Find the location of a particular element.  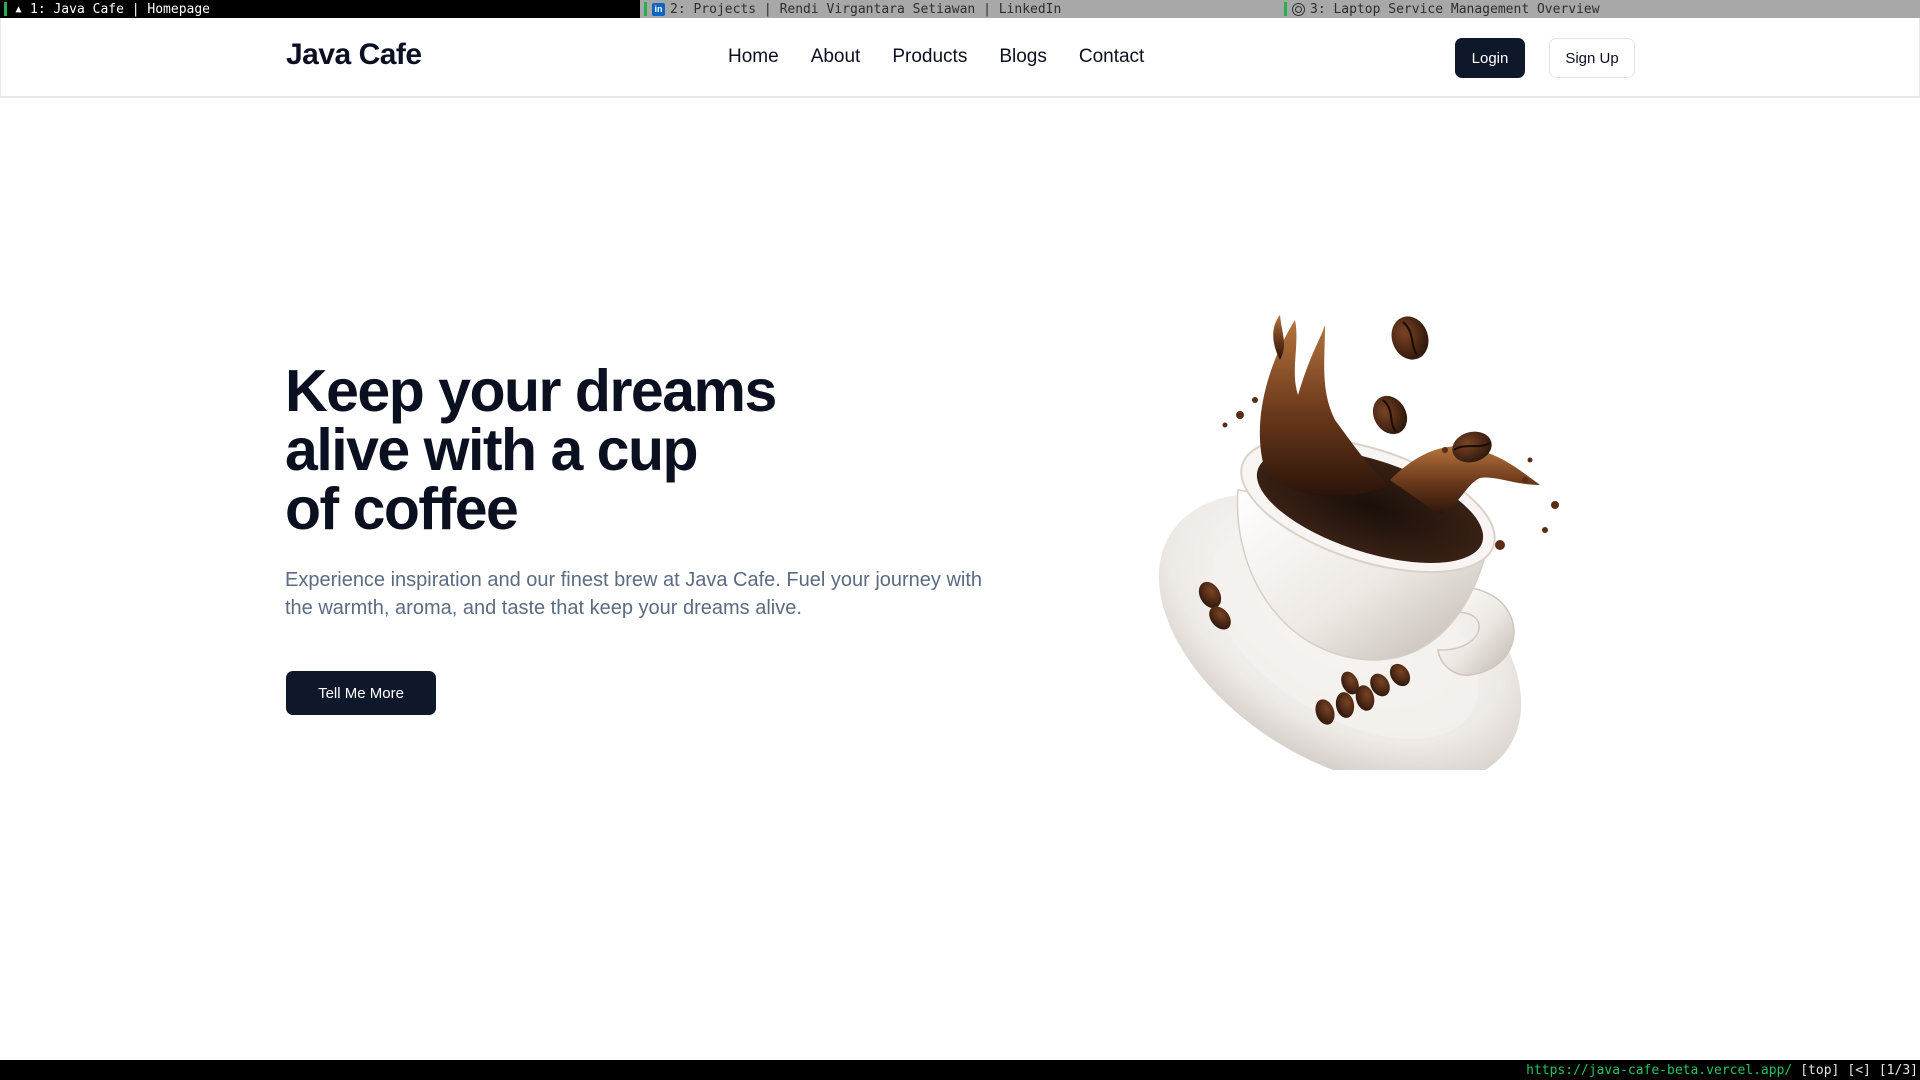

arrow-icon: ▲ is located at coordinates (18, 9).